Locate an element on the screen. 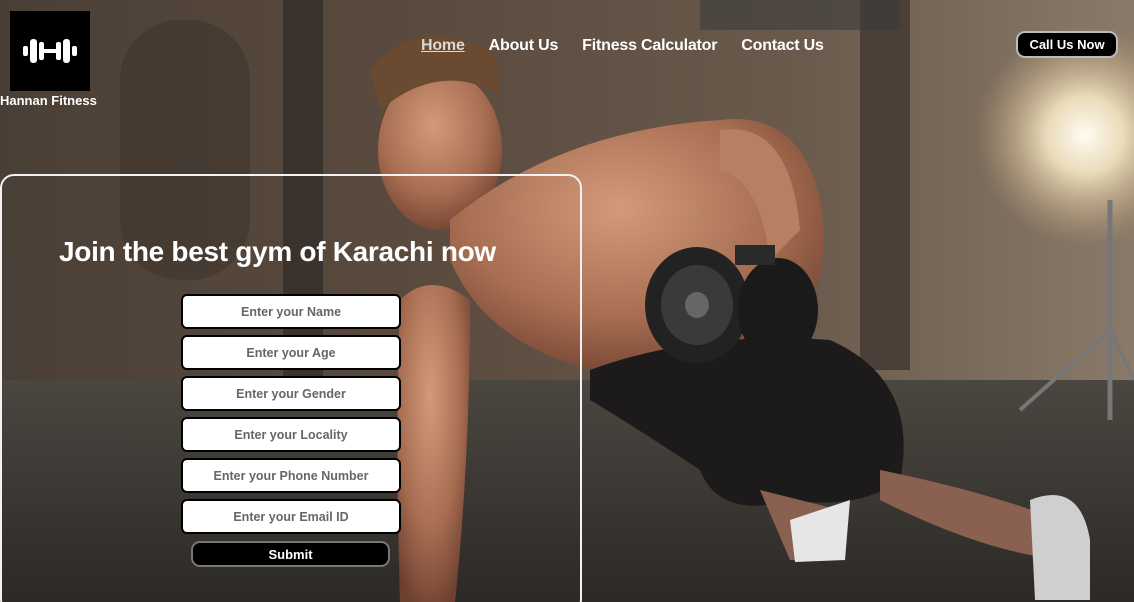 The image size is (1134, 602). name-input is located at coordinates (291, 311).